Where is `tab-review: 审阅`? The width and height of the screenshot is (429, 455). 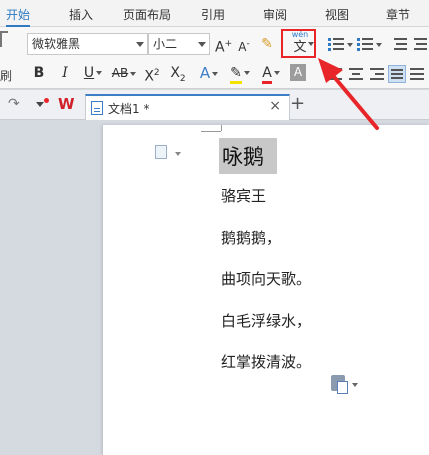 tab-review: 审阅 is located at coordinates (275, 13).